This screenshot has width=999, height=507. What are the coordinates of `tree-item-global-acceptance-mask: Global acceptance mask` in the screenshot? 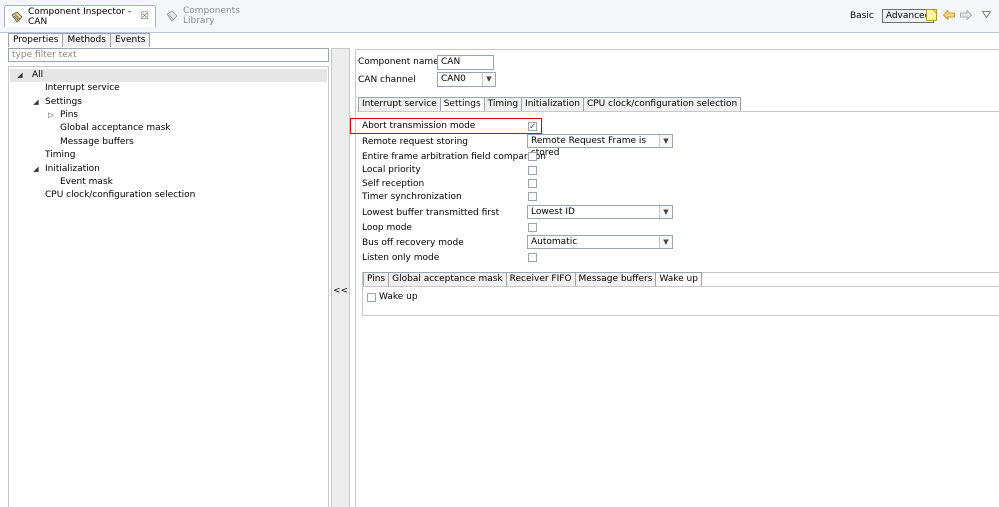 It's located at (115, 128).